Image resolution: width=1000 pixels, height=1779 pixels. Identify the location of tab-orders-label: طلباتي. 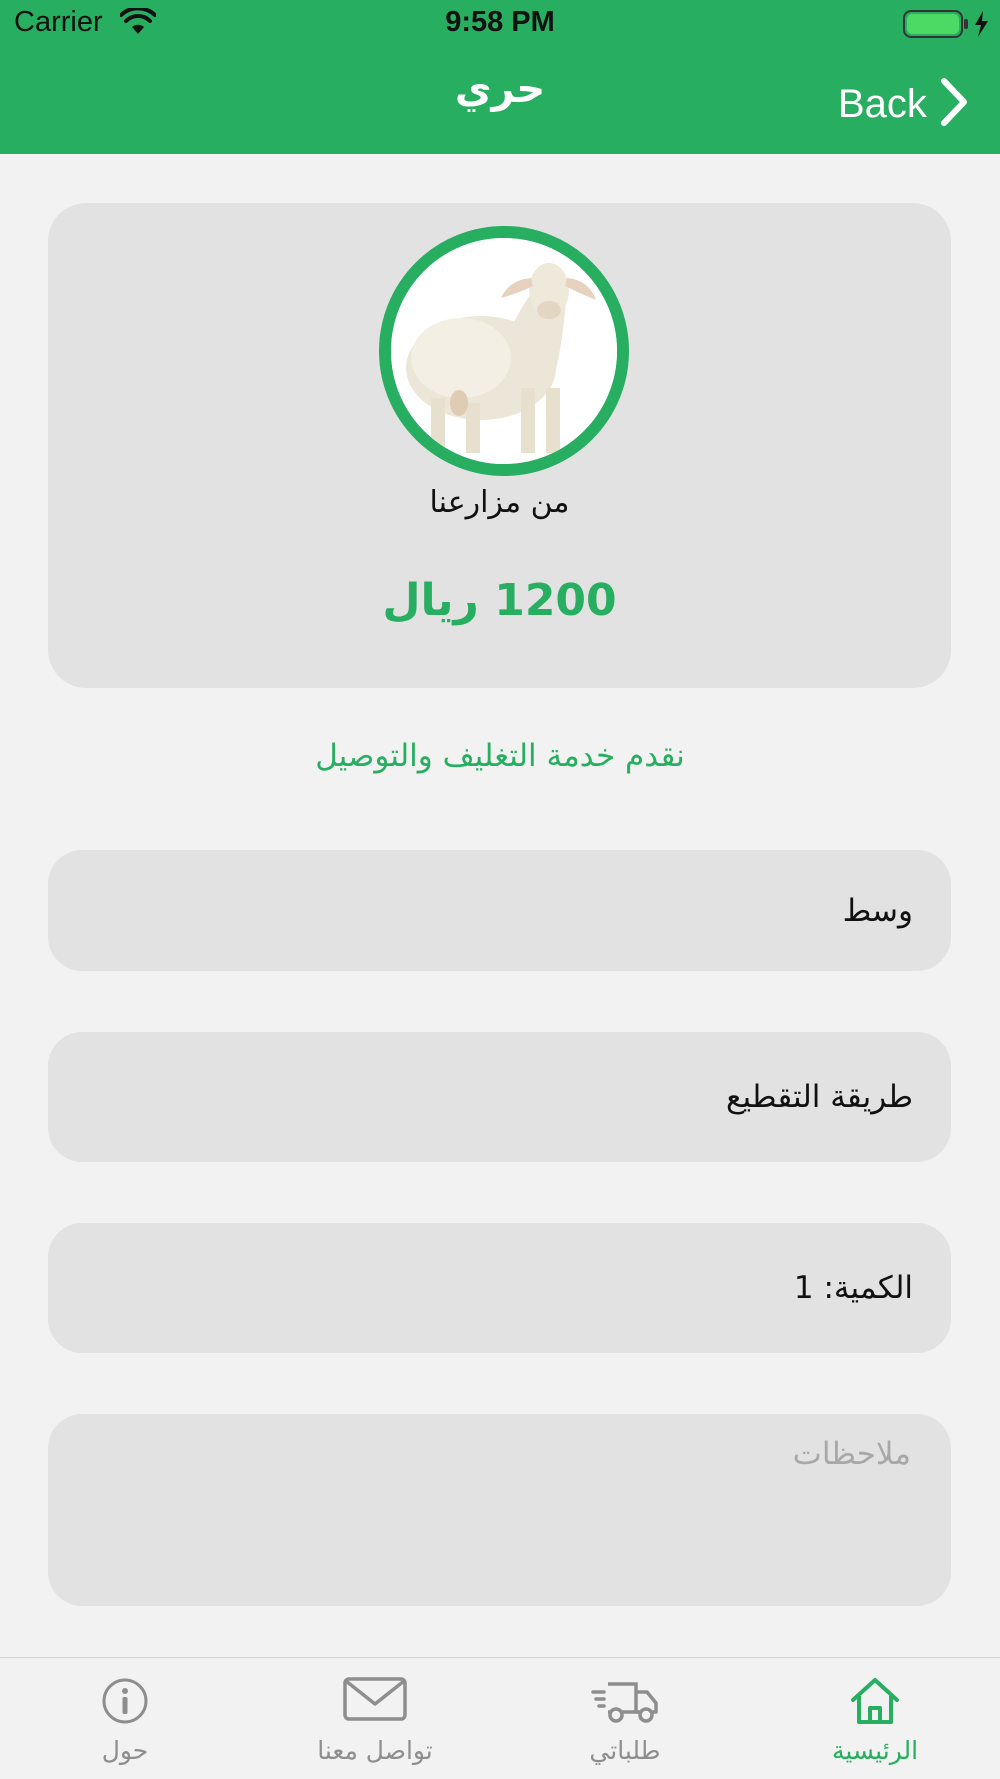
(625, 1750).